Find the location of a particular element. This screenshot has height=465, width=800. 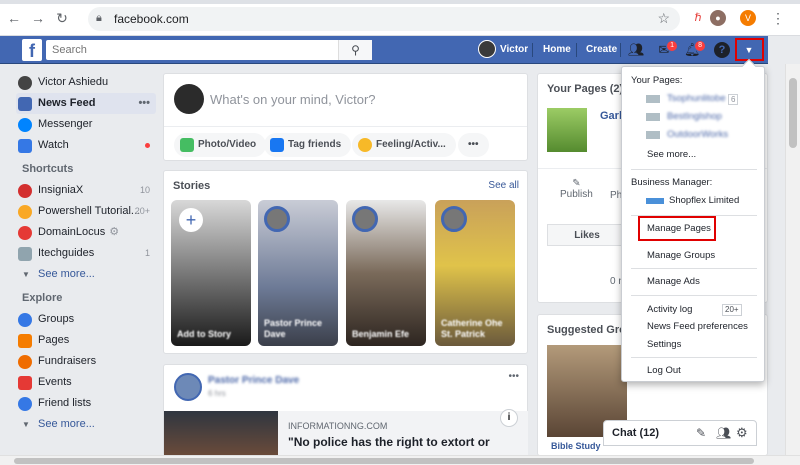

sidebar-profile: Victor Ashiedu is located at coordinates (86, 82).